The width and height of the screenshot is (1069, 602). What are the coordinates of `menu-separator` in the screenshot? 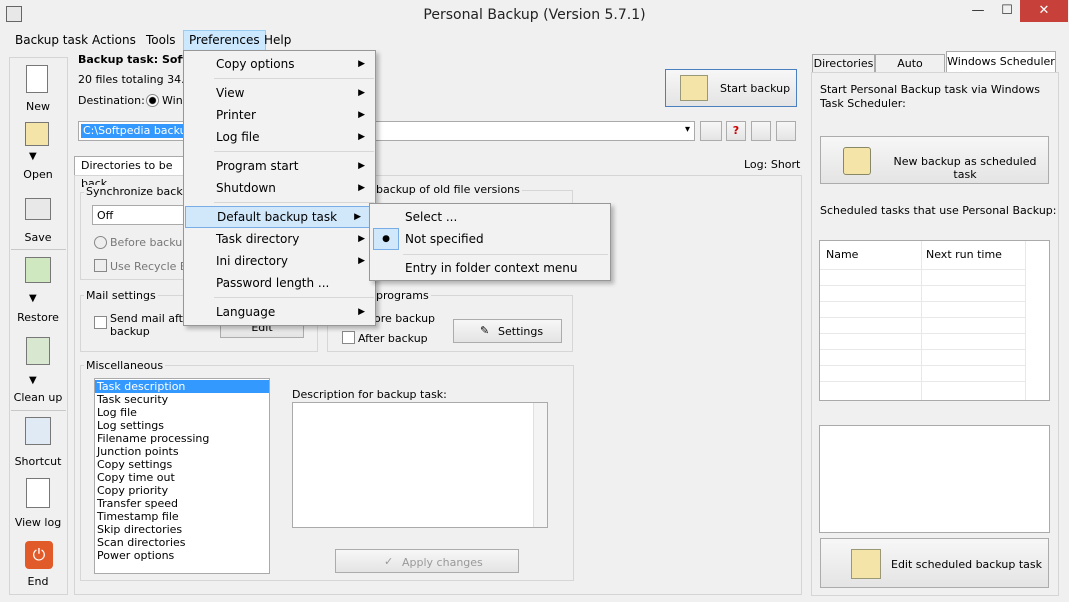 It's located at (294, 151).